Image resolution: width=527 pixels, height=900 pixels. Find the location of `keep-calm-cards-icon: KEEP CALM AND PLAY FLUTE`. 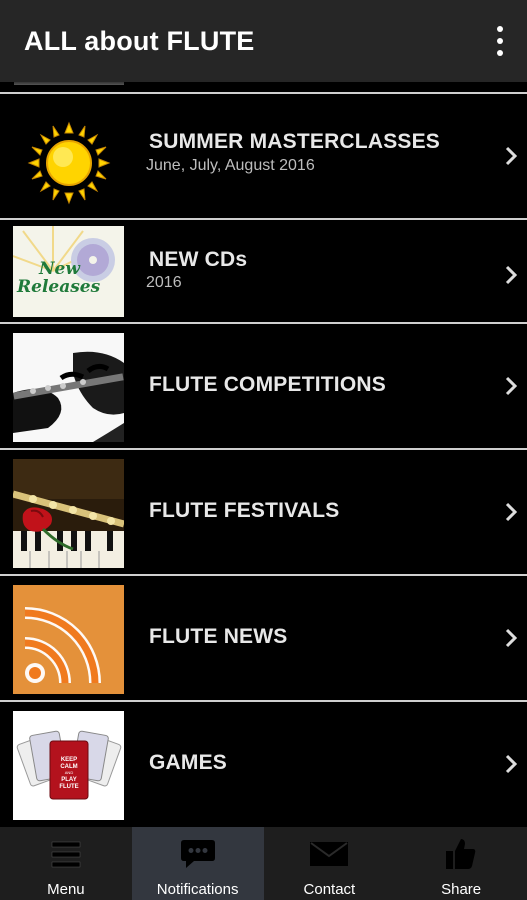

keep-calm-cards-icon: KEEP CALM AND PLAY FLUTE is located at coordinates (68, 765).